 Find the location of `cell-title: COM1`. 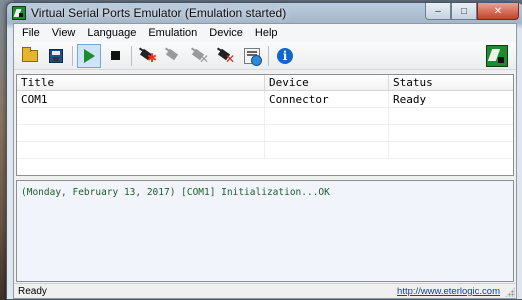

cell-title: COM1 is located at coordinates (141, 99).